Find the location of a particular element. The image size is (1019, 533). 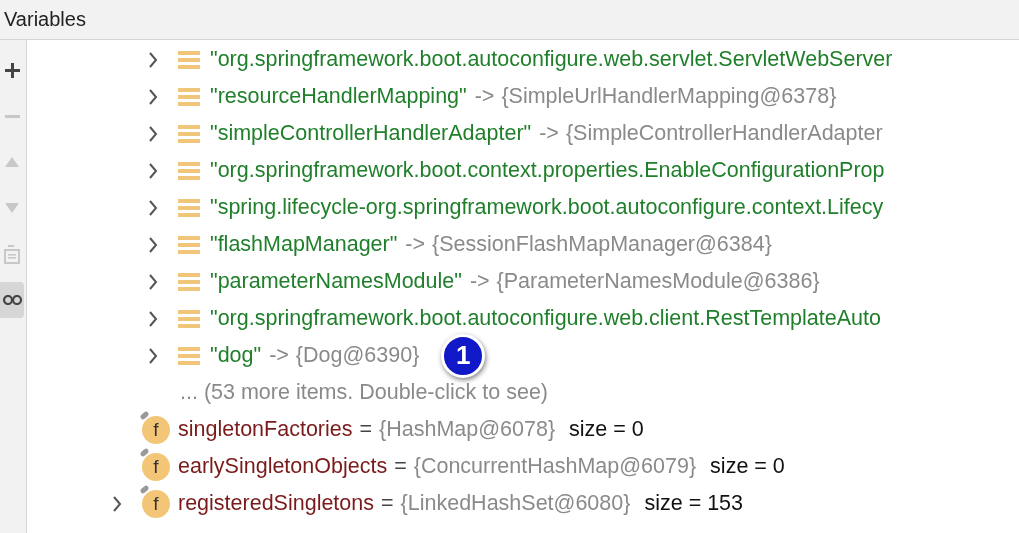

field-value: {LinkedHashSet@6080} is located at coordinates (515, 503).